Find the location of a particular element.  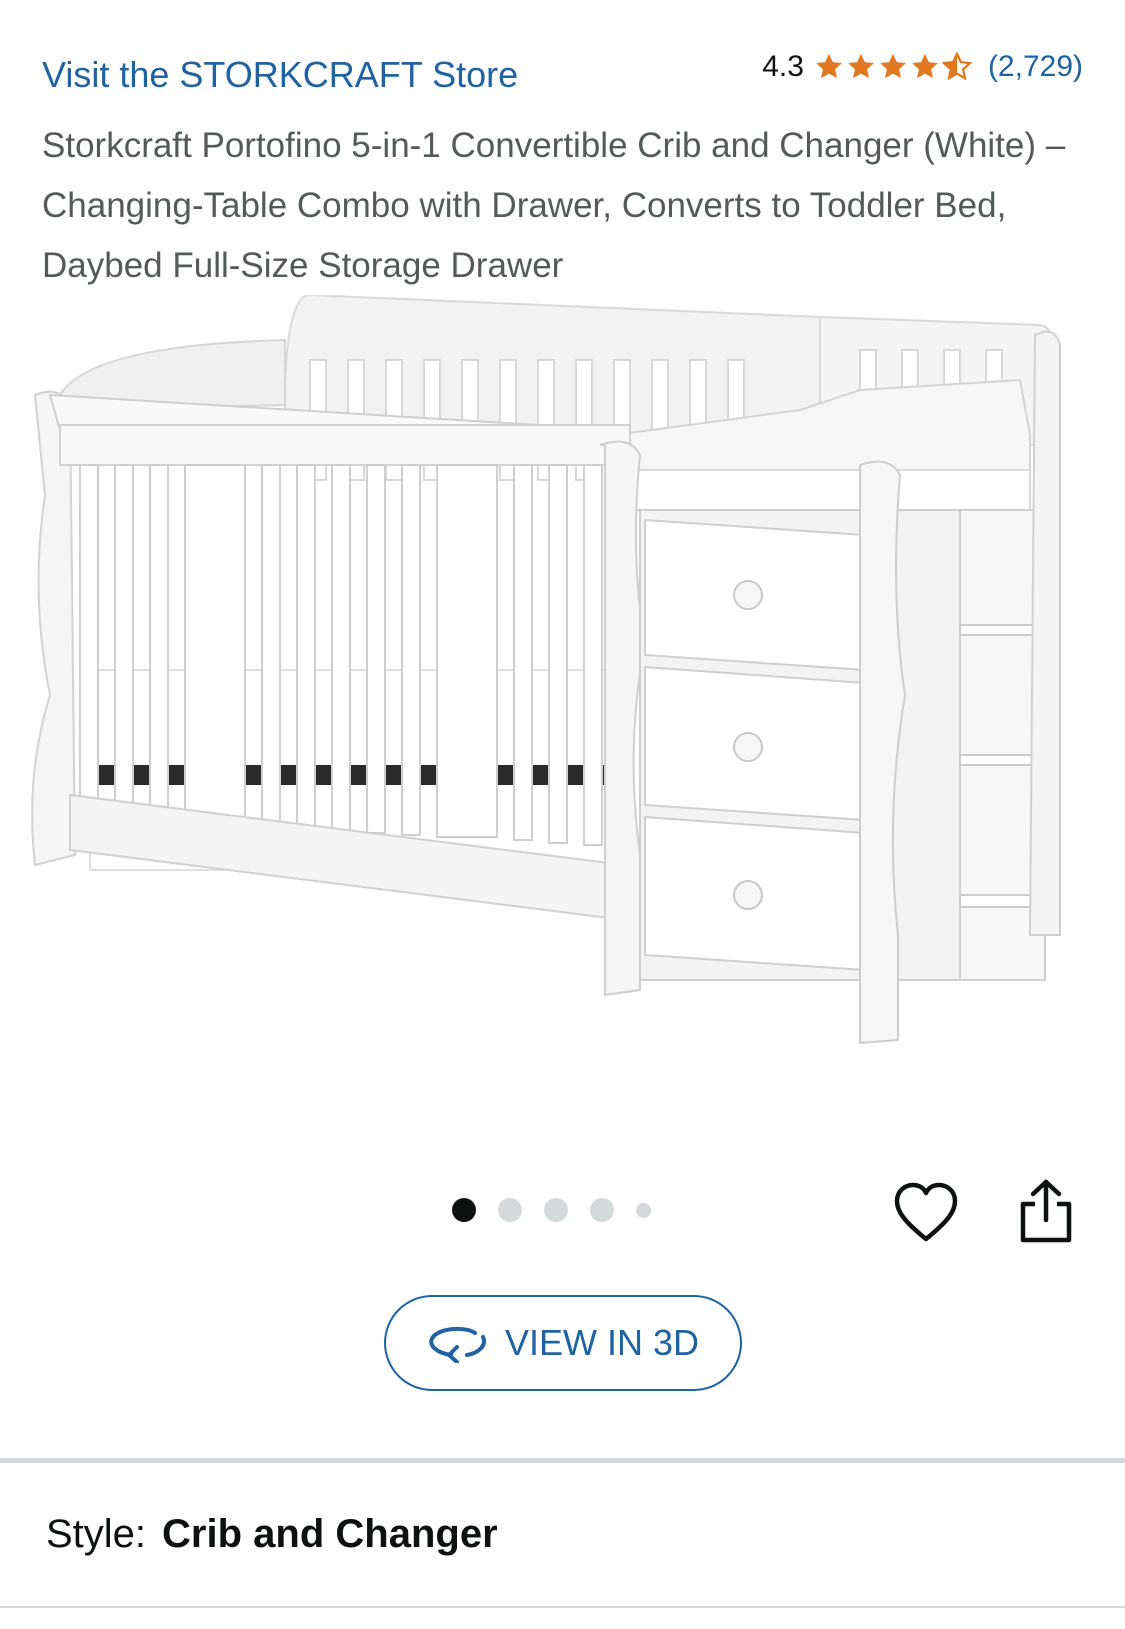

star-rating is located at coordinates (893, 67).